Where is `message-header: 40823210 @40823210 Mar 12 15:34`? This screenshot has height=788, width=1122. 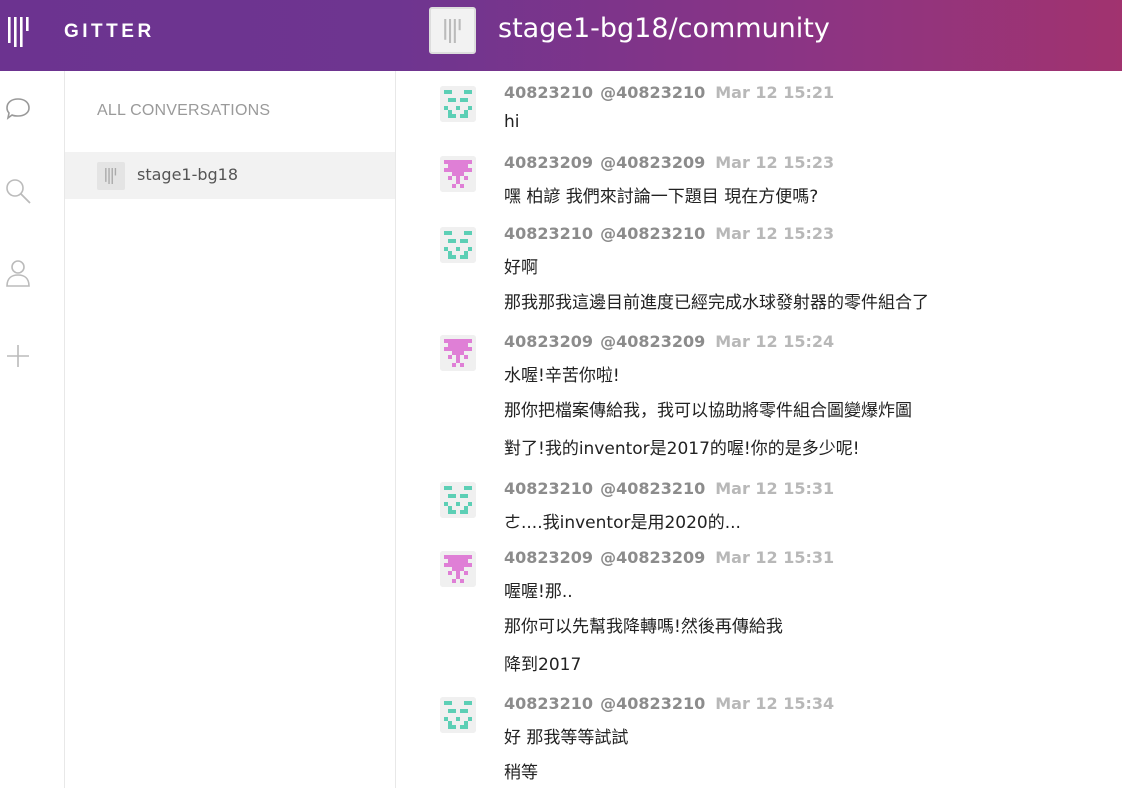 message-header: 40823210 @40823210 Mar 12 15:34 is located at coordinates (669, 703).